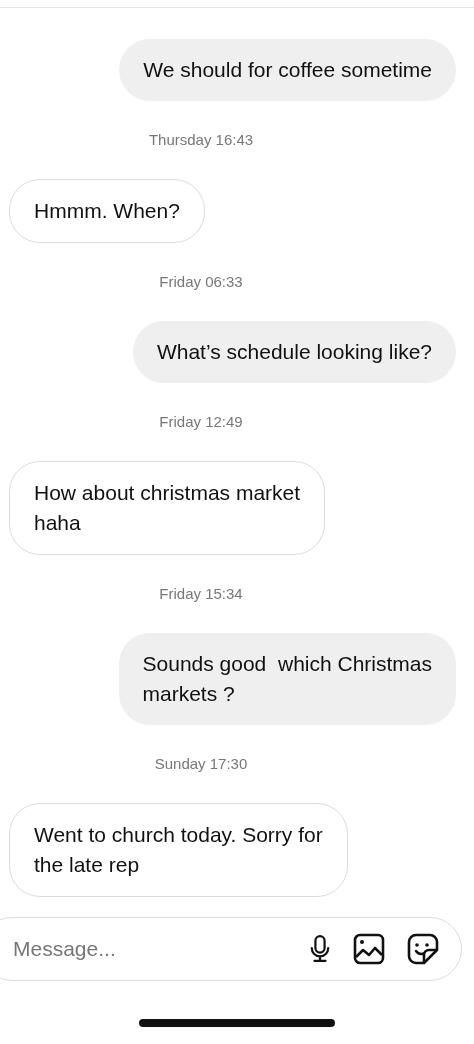  I want to click on received-message: Went to church today. Sorry for the late rep, so click(178, 850).